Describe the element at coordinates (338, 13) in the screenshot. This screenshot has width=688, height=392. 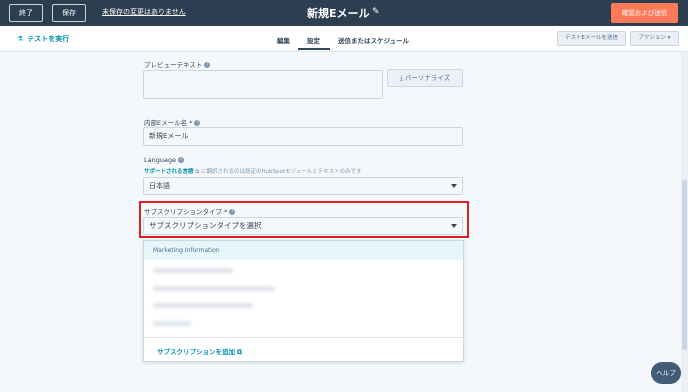
I see `email-title: 新規Eメール` at that location.